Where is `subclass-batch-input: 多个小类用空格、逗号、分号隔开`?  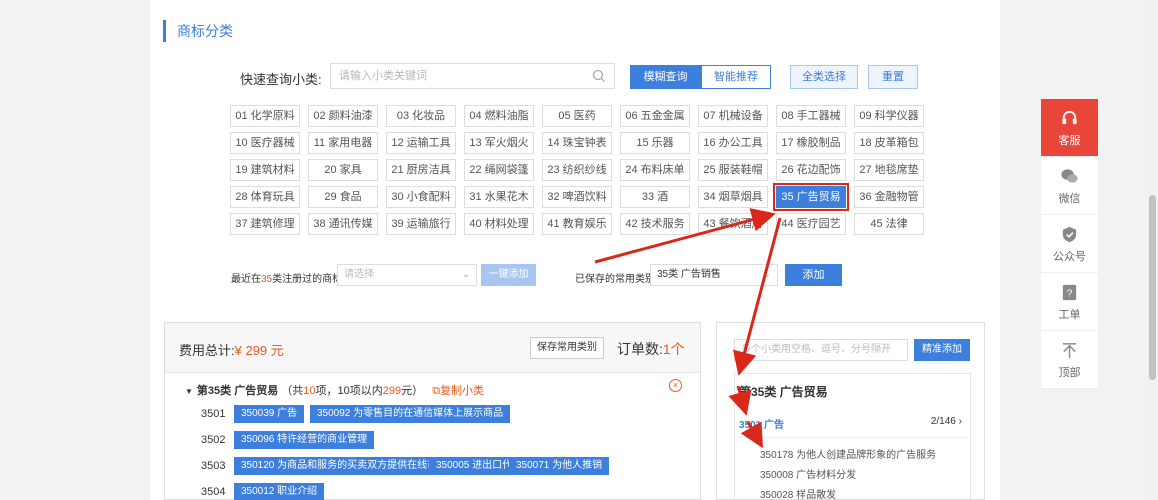
subclass-batch-input: 多个小类用空格、逗号、分号隔开 is located at coordinates (821, 350).